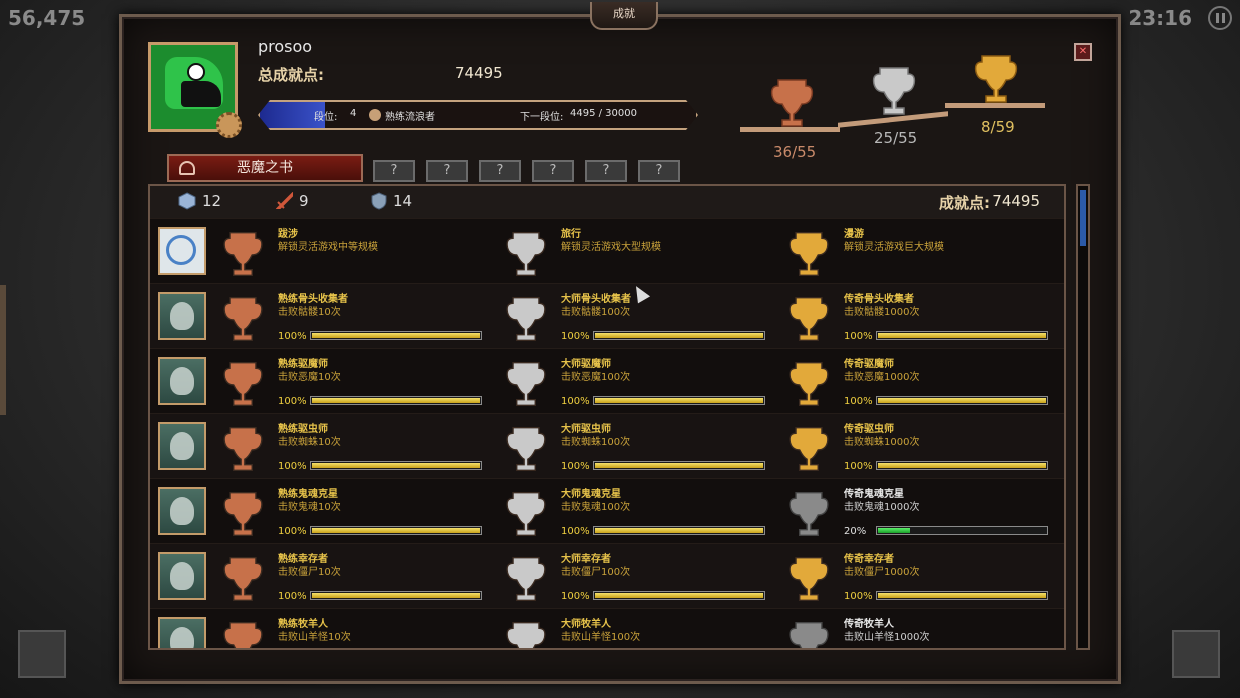 Image resolution: width=1240 pixels, height=698 pixels. What do you see at coordinates (603, 113) in the screenshot?
I see `next-rank-progress: 4495 / 30000` at bounding box center [603, 113].